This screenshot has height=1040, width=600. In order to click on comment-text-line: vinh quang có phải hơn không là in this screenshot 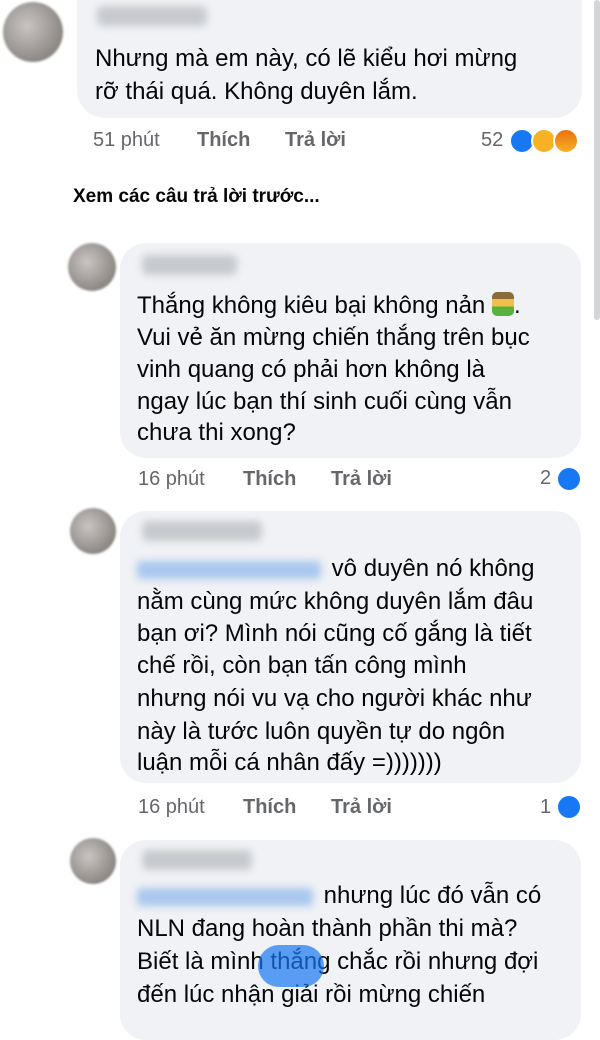, I will do `click(311, 369)`.